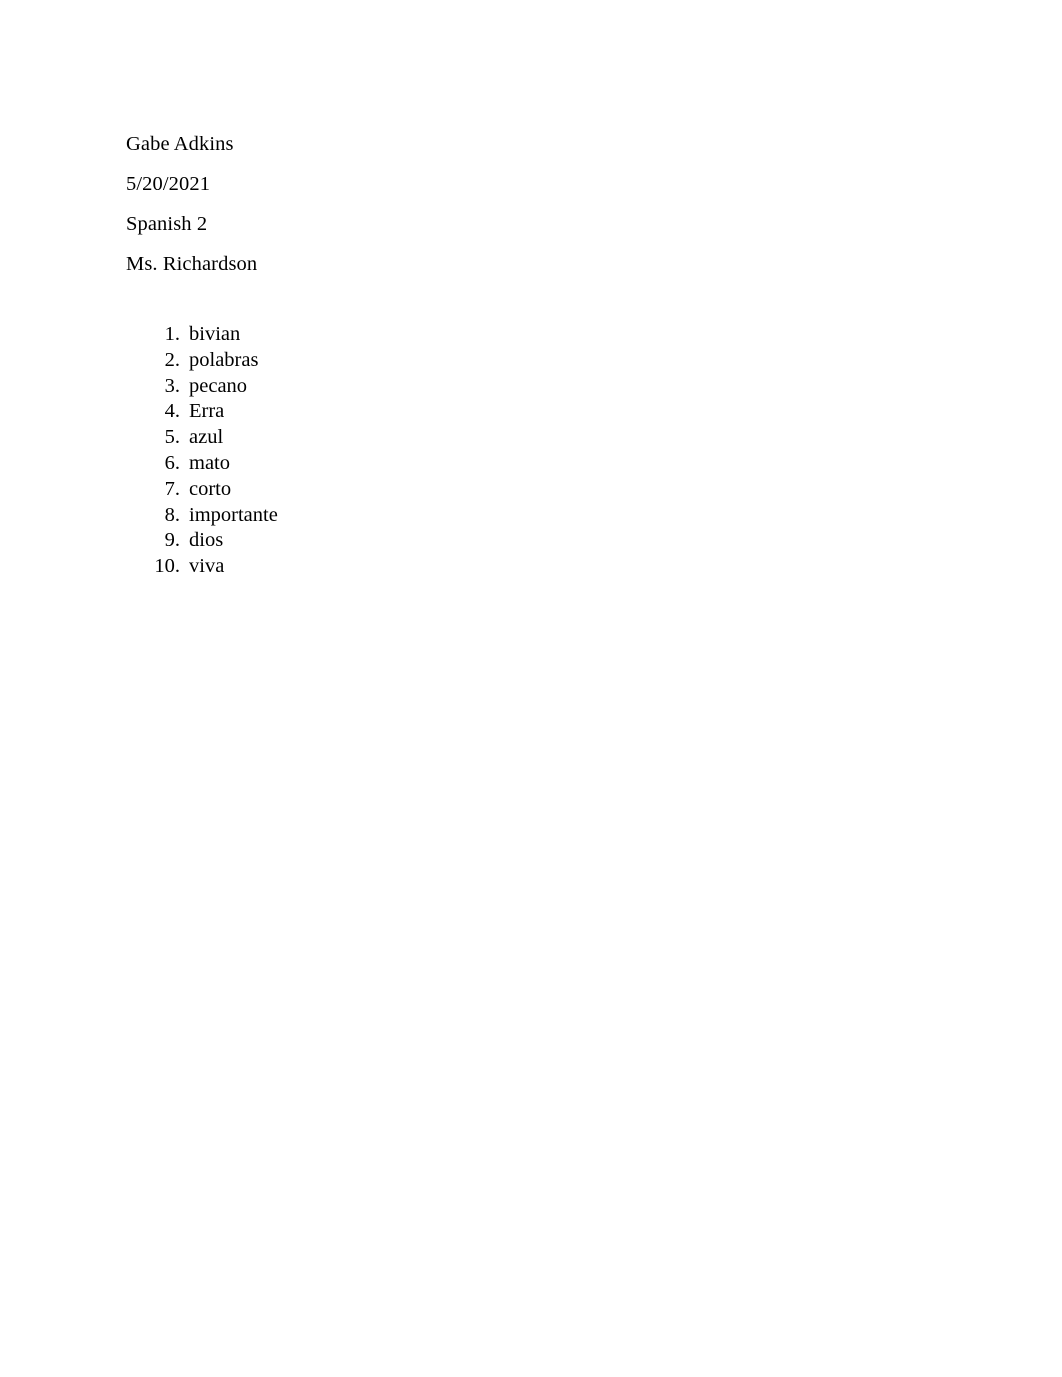 The height and width of the screenshot is (1377, 1062). I want to click on list-item-number: 6., so click(172, 462).